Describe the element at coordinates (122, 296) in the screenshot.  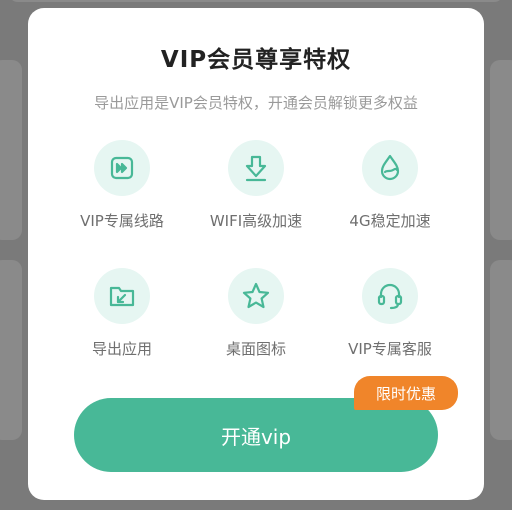
I see `folder-export-icon` at that location.